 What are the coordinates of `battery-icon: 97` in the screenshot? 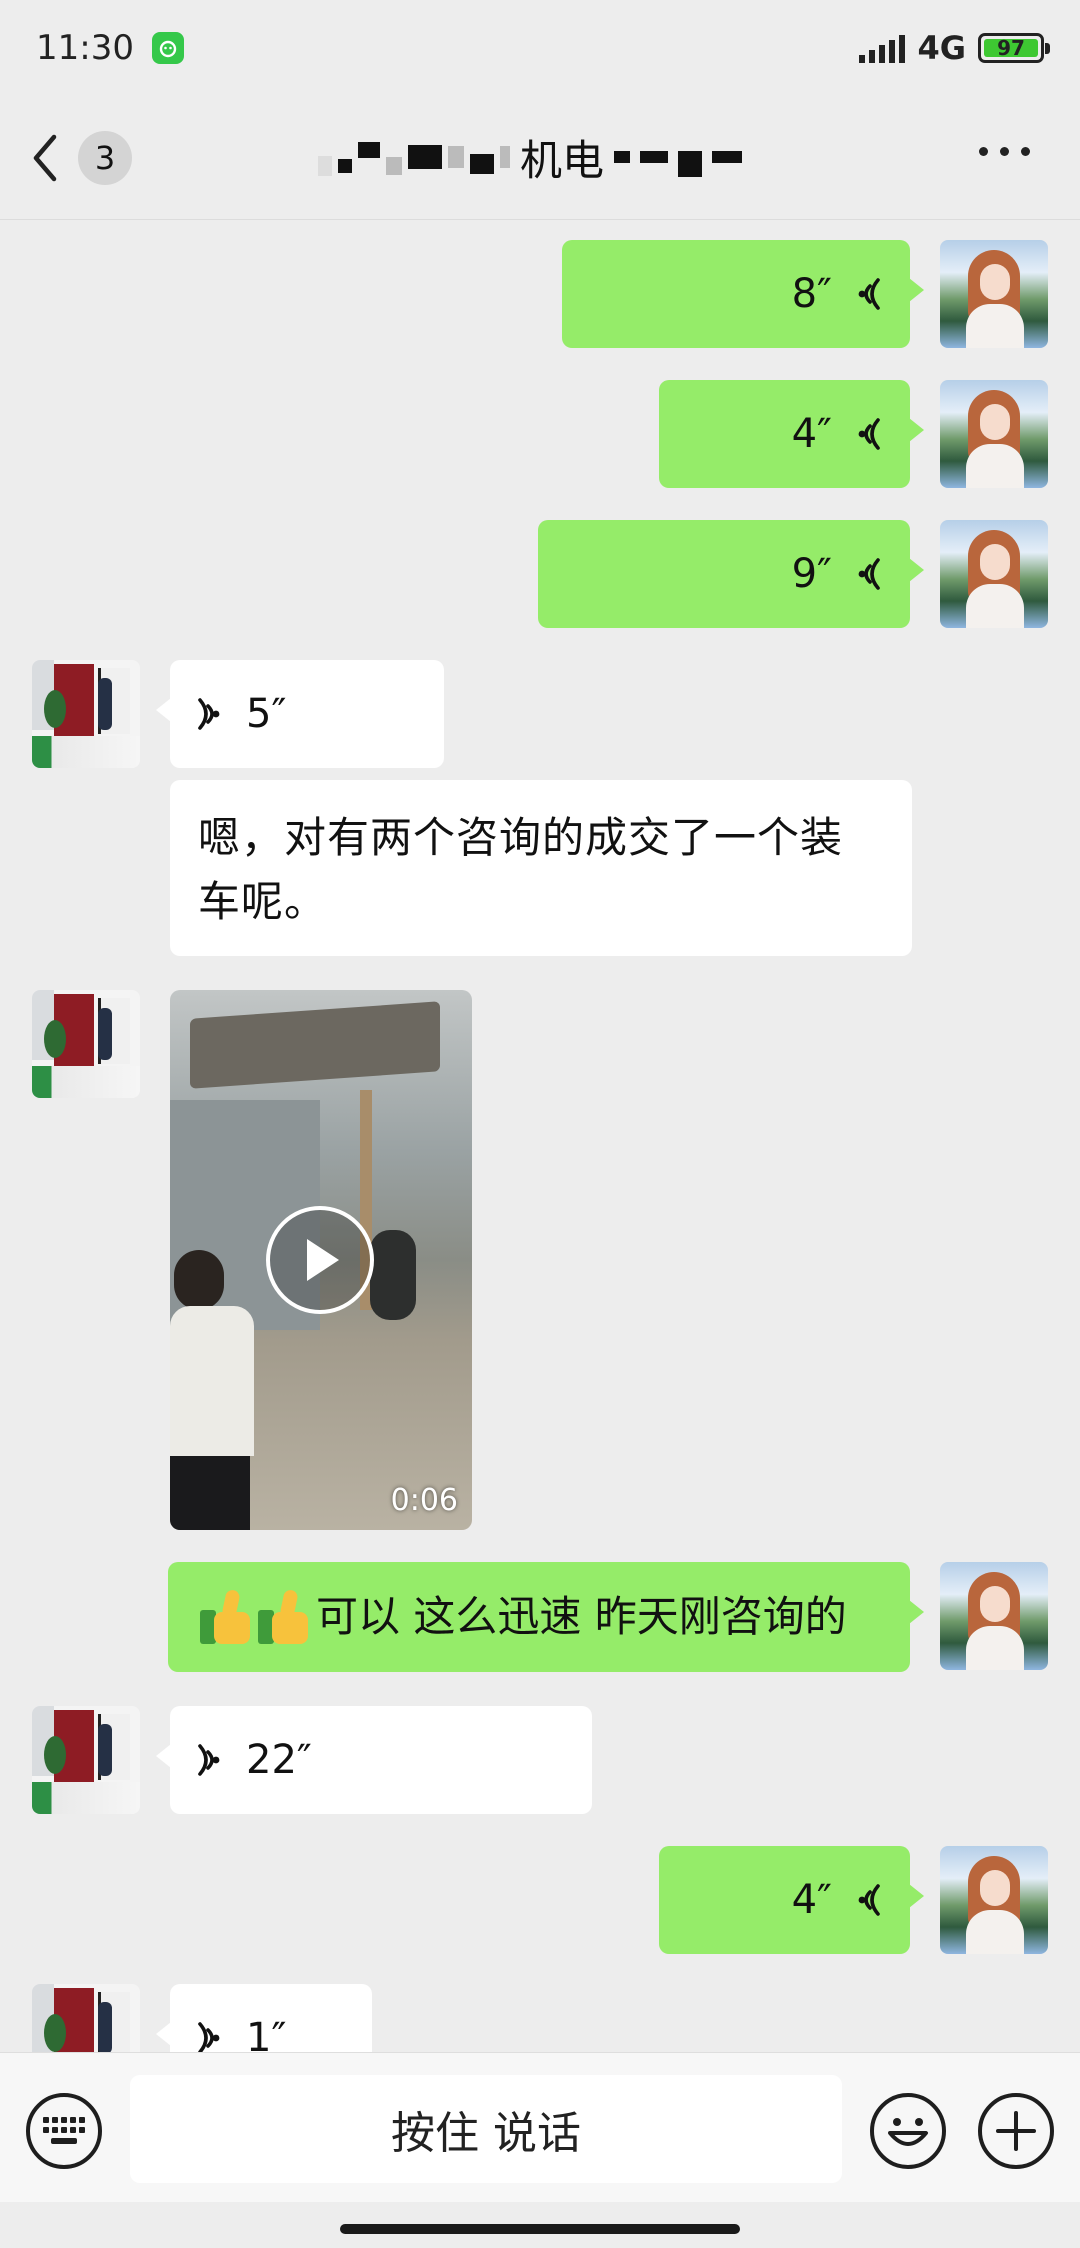 It's located at (1014, 47).